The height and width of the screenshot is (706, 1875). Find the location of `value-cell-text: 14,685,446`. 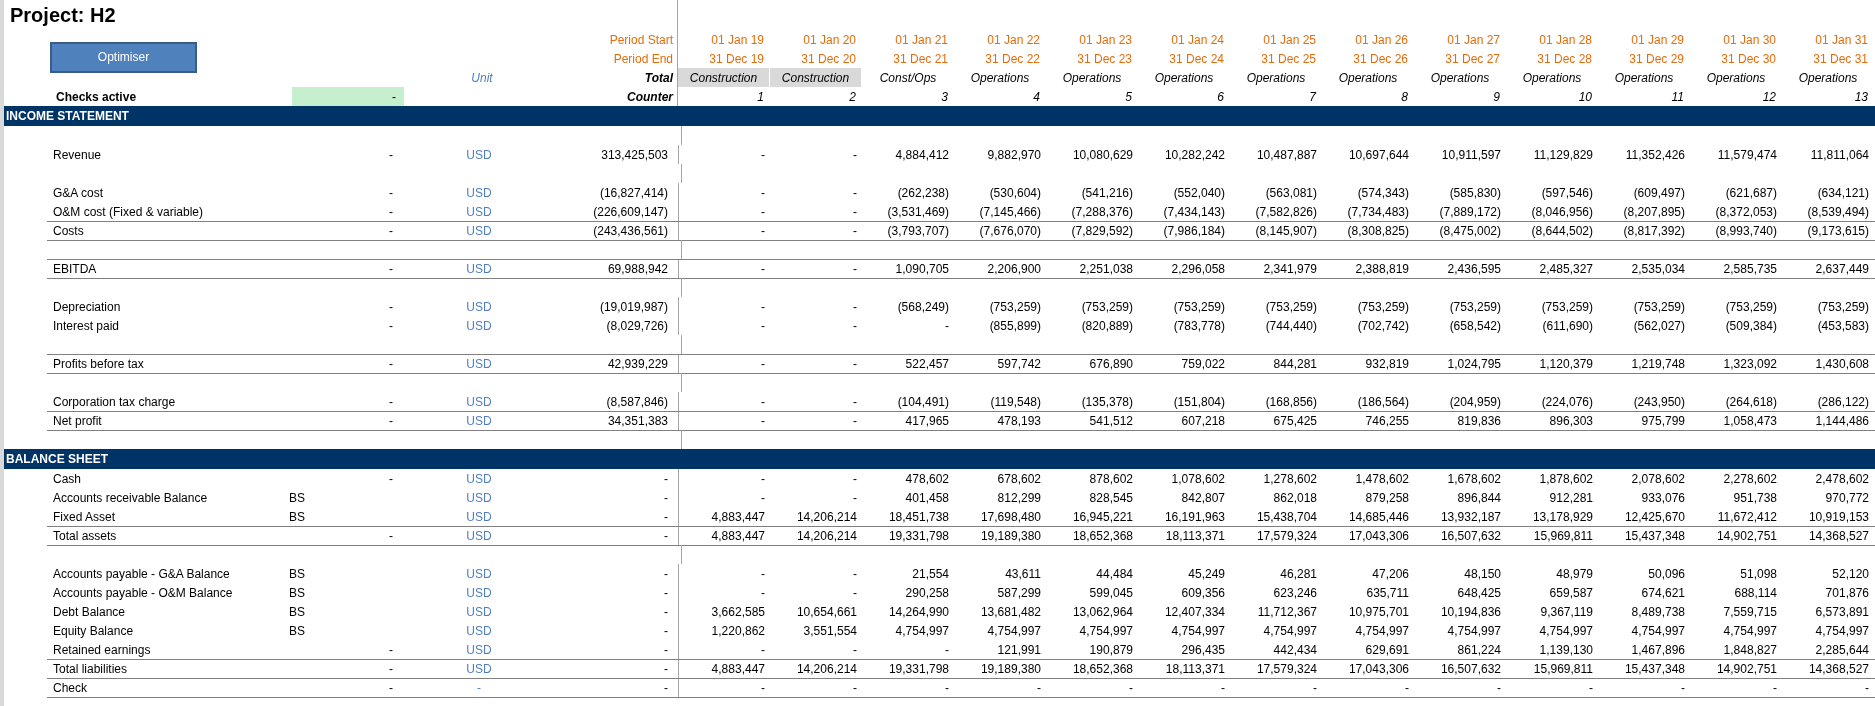

value-cell-text: 14,685,446 is located at coordinates (1378, 517).